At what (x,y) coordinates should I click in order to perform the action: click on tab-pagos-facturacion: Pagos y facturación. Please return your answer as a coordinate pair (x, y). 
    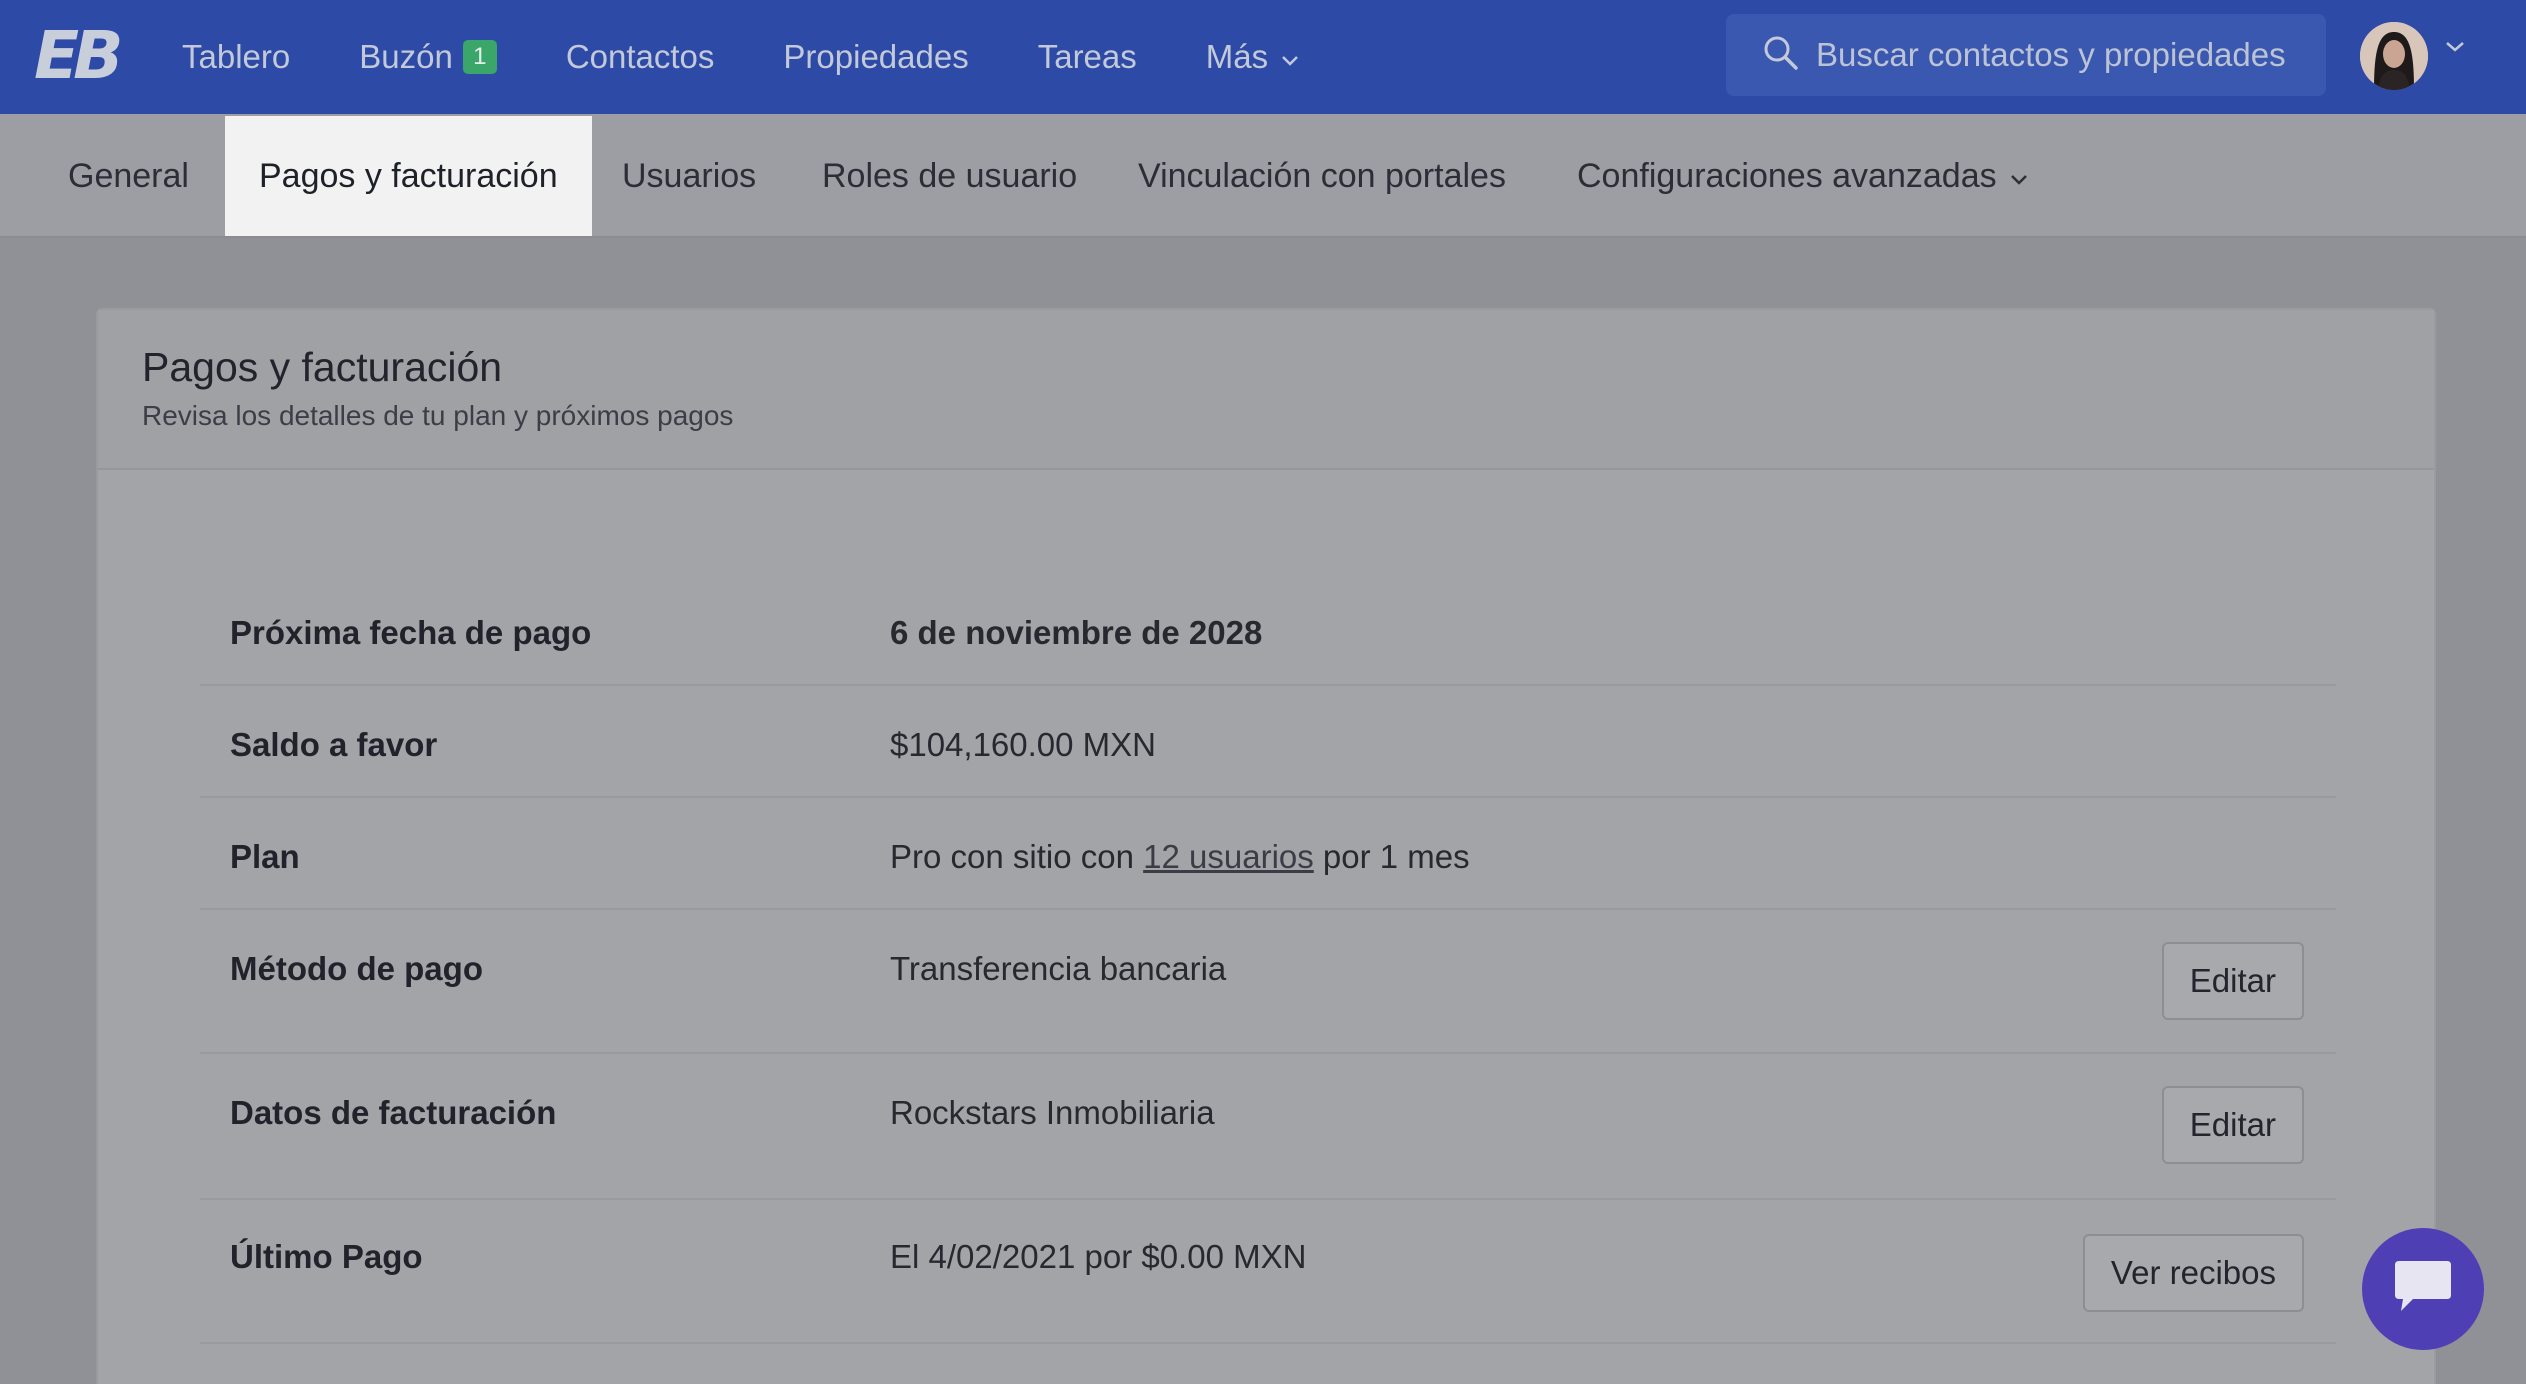
    Looking at the image, I should click on (408, 176).